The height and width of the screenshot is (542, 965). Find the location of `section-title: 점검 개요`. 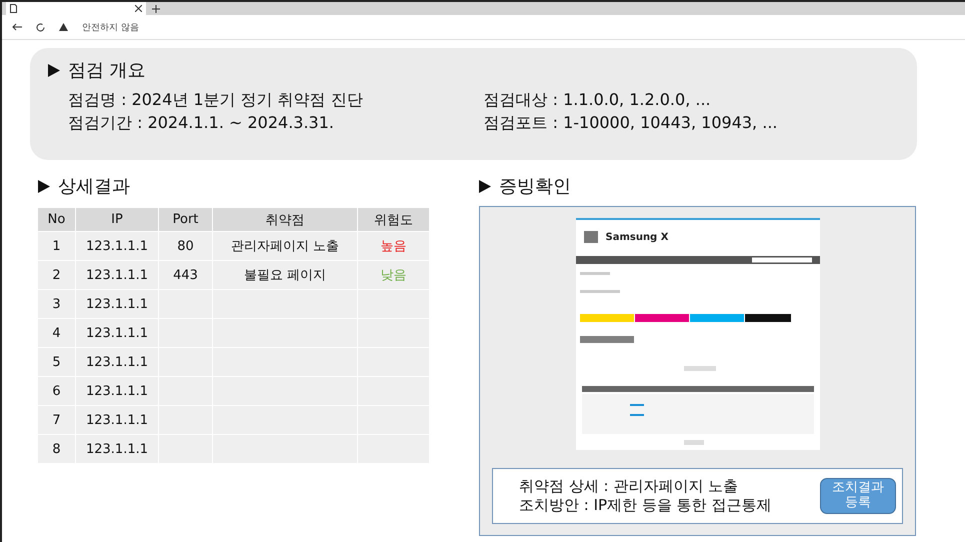

section-title: 점검 개요 is located at coordinates (107, 70).